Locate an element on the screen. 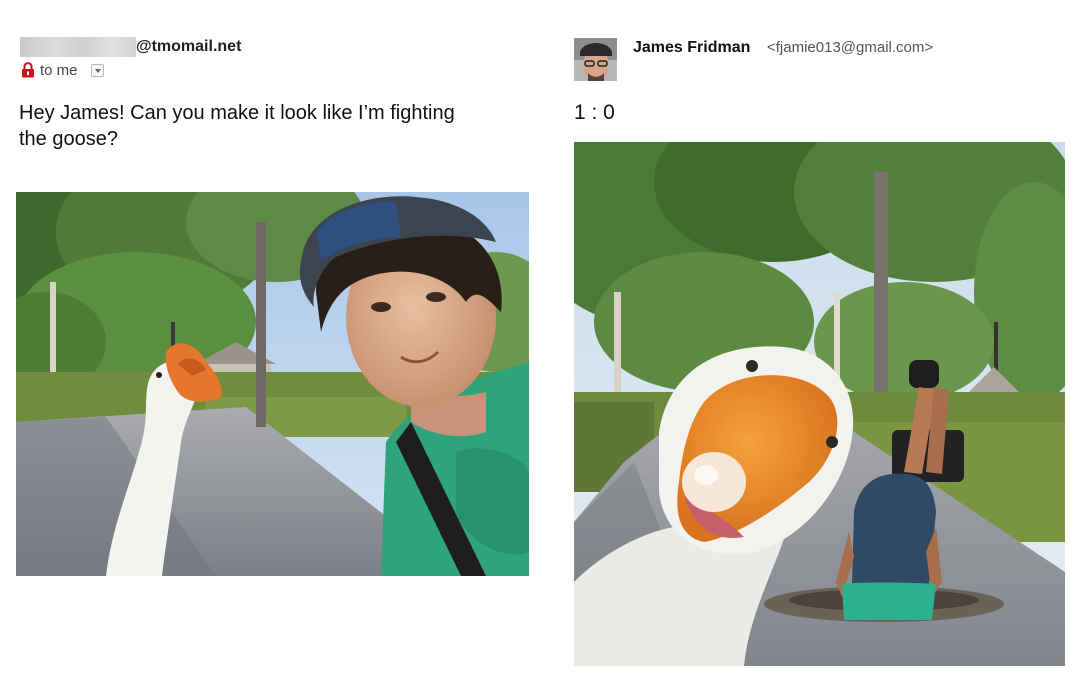 This screenshot has height=682, width=1080. sender-address: @tmomail.net is located at coordinates (189, 46).